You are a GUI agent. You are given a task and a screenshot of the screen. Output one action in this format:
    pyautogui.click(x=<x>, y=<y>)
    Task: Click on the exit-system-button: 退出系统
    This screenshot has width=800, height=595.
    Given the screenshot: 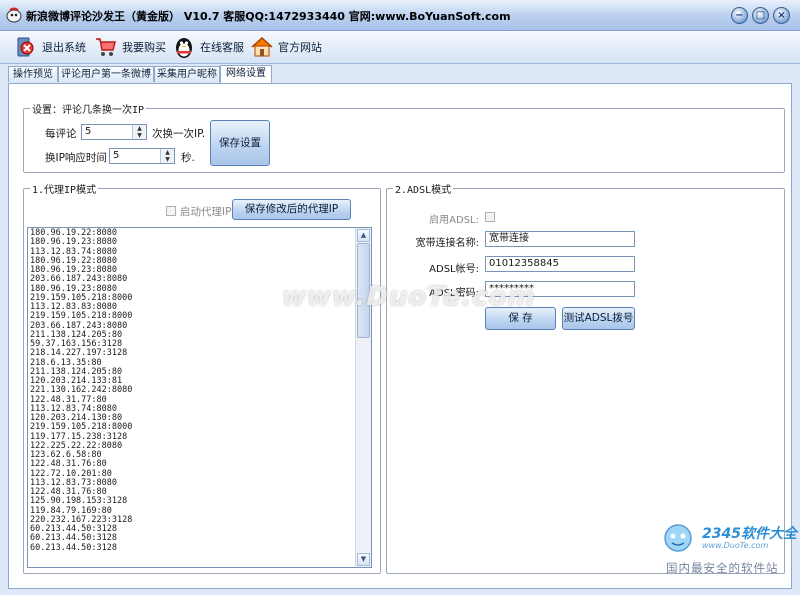 What is the action you would take?
    pyautogui.click(x=50, y=47)
    